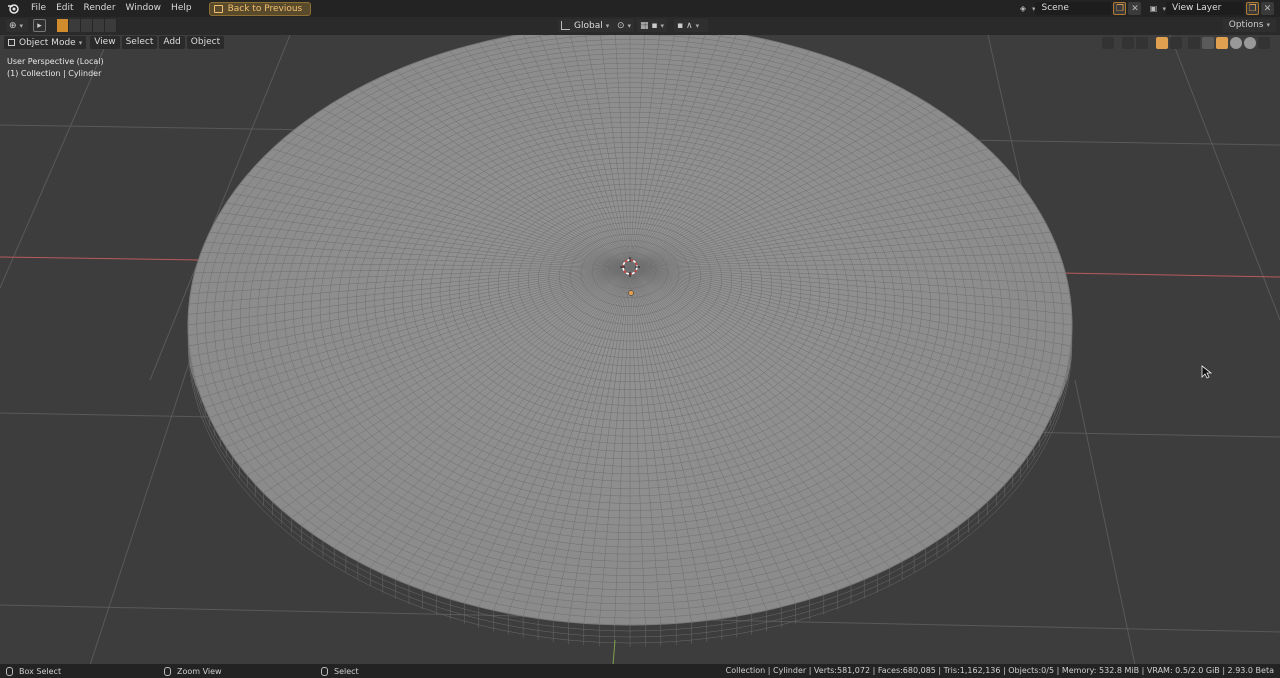 Image resolution: width=1280 pixels, height=678 pixels. Describe the element at coordinates (13, 25) in the screenshot. I see `editor-type-icon: ⊕` at that location.